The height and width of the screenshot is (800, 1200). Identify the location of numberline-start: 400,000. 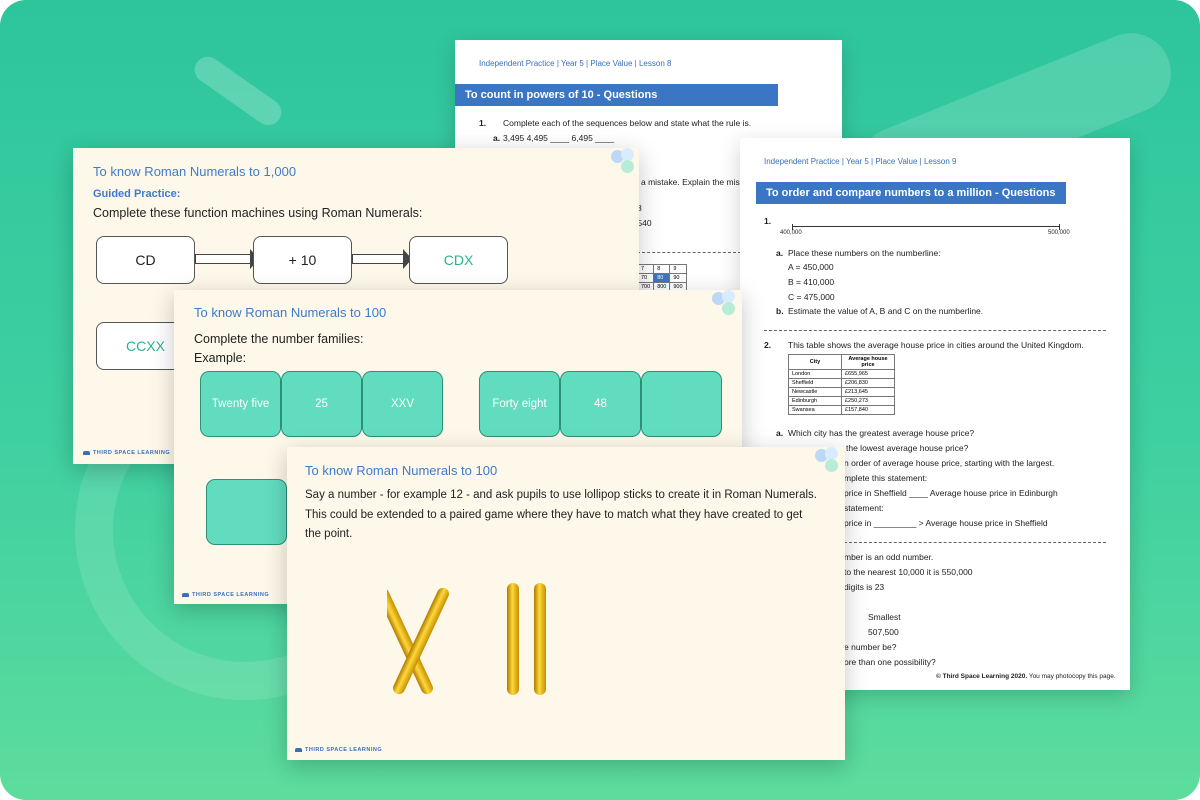
(791, 233).